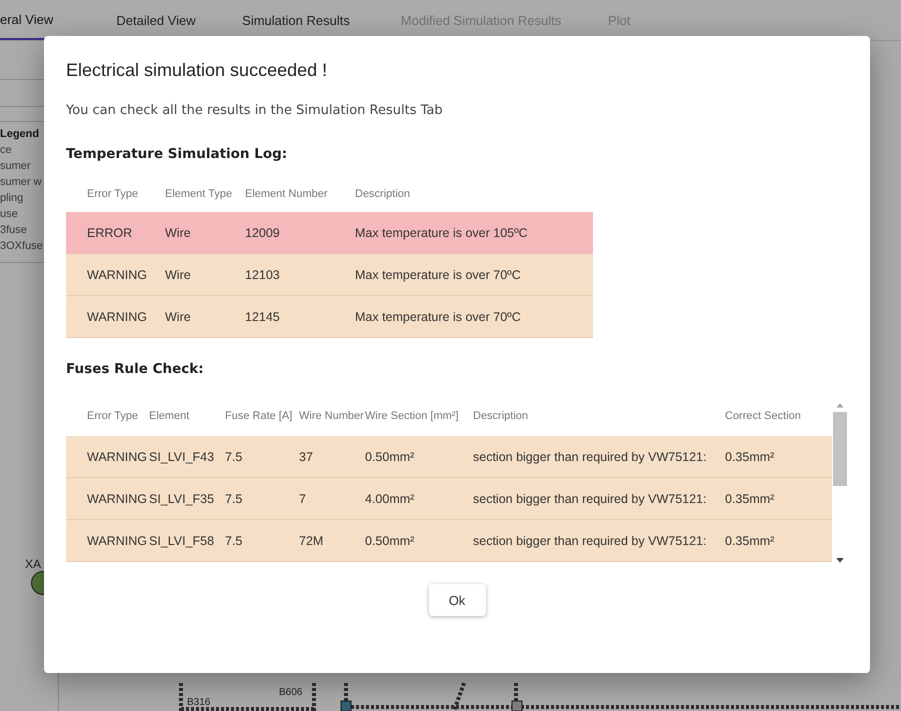  I want to click on table-cell-text: 12103, so click(263, 275).